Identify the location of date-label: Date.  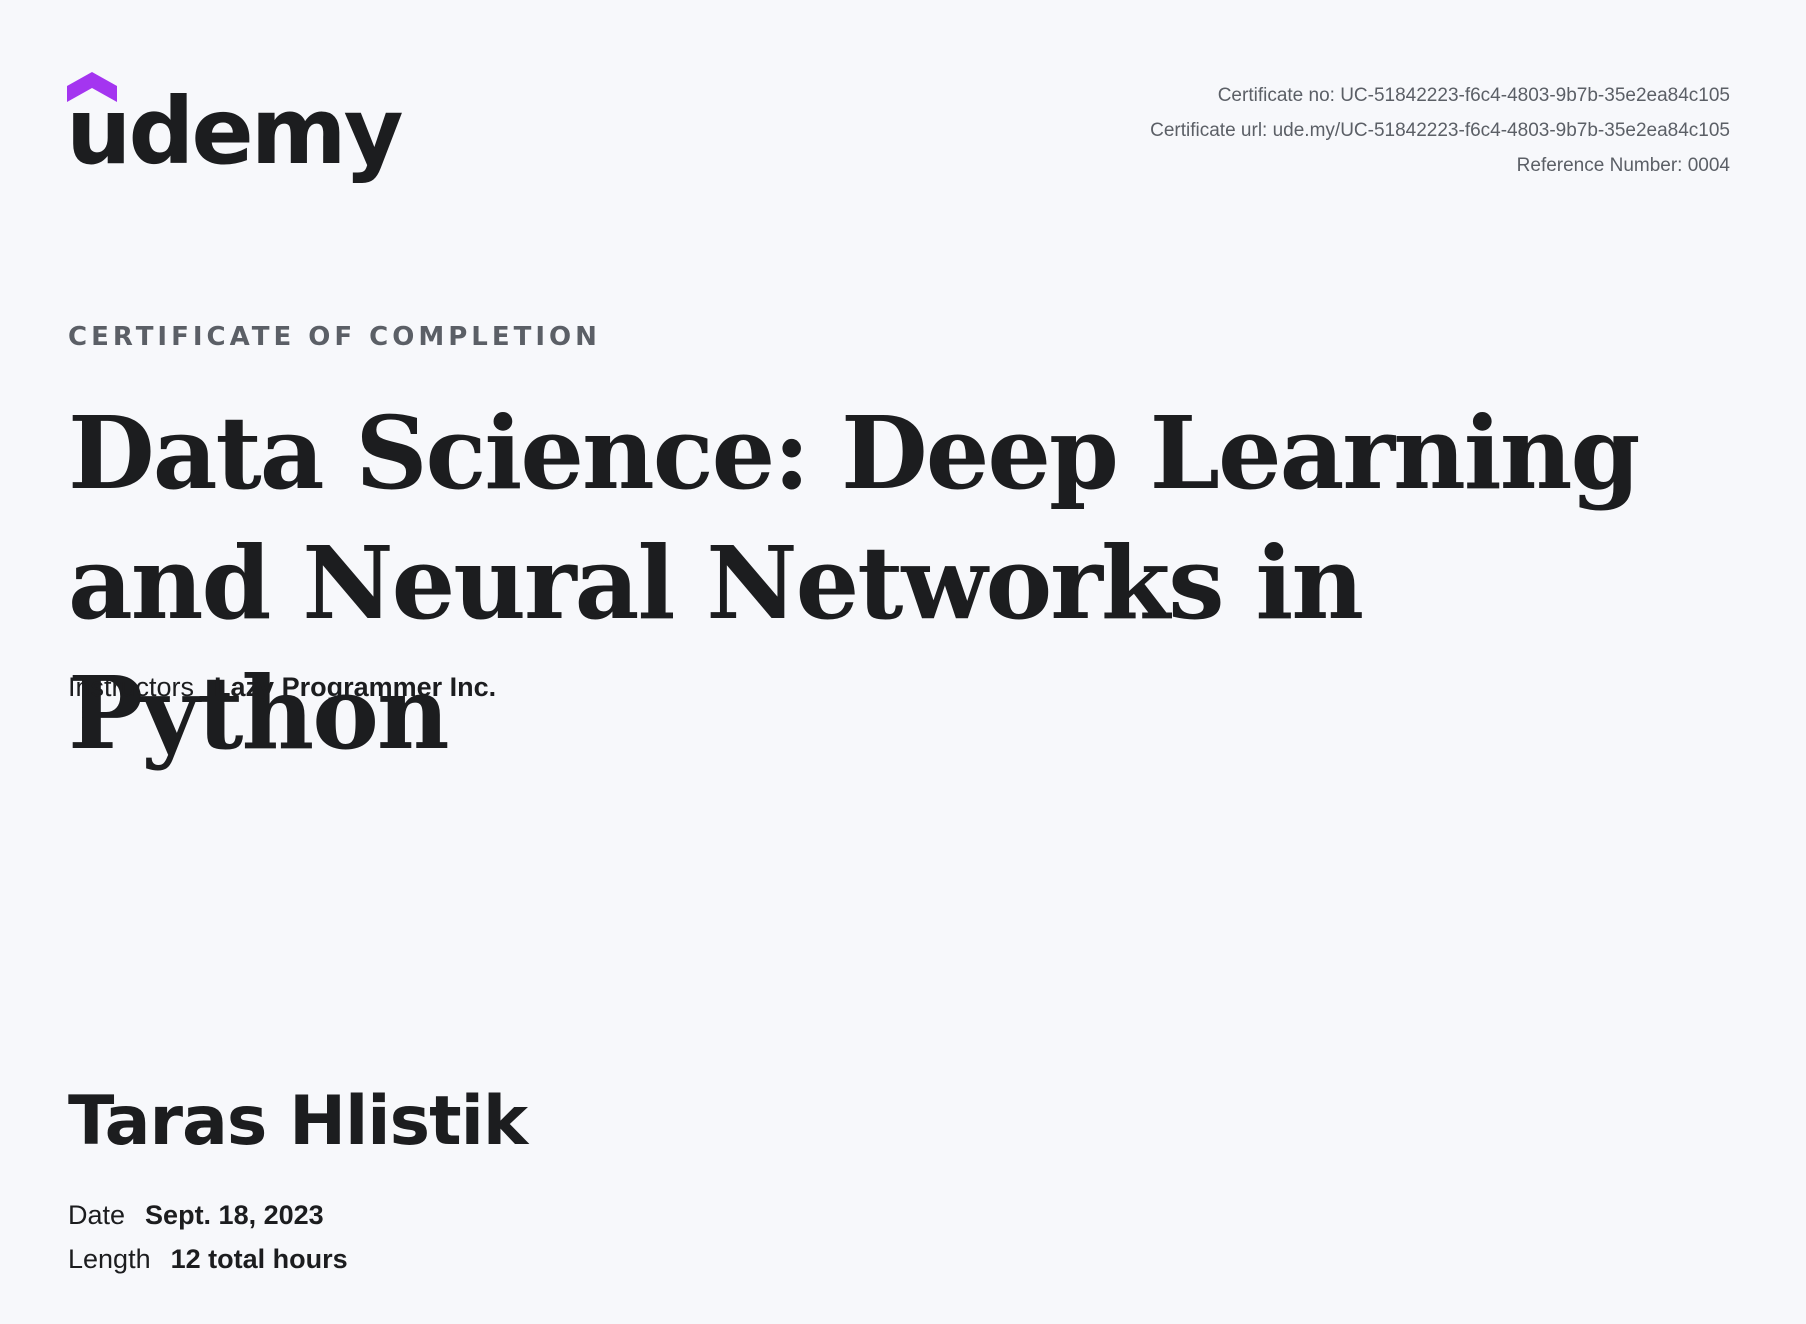
(97, 1215).